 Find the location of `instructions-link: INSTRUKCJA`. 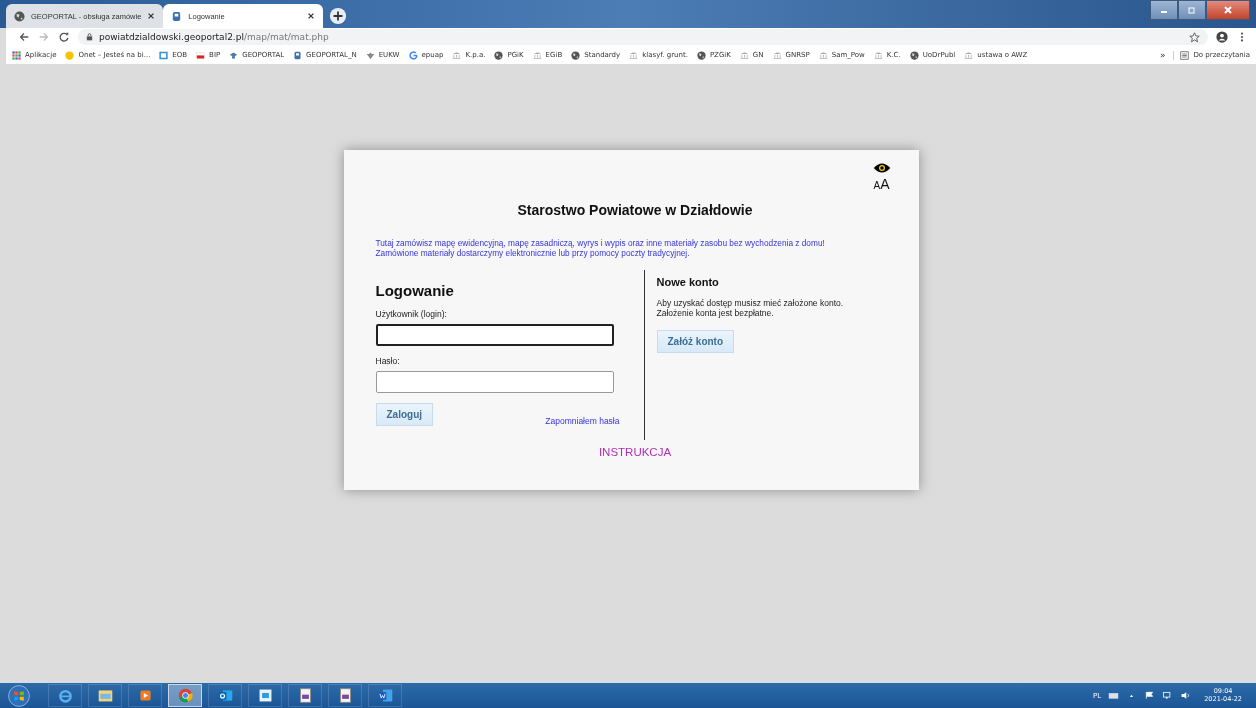

instructions-link: INSTRUKCJA is located at coordinates (635, 452).